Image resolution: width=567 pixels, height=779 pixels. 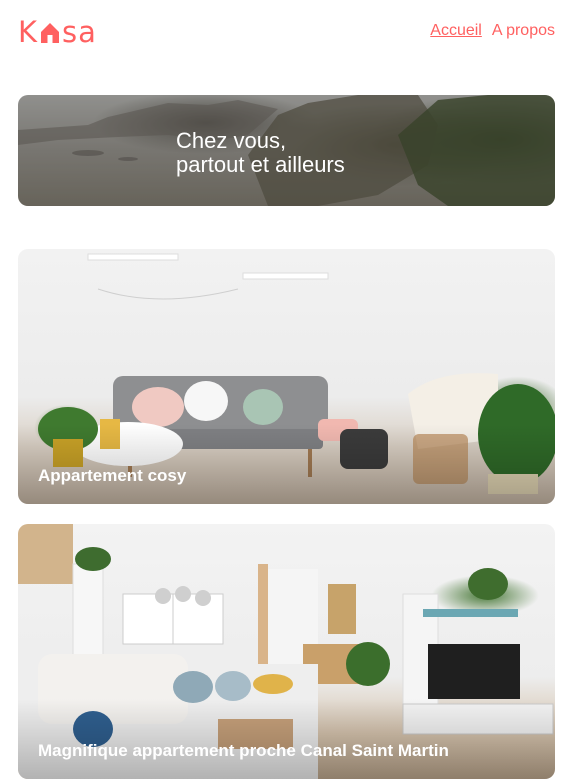 I want to click on hero-banner: Chez vous, partout et ailleurs, so click(x=286, y=150).